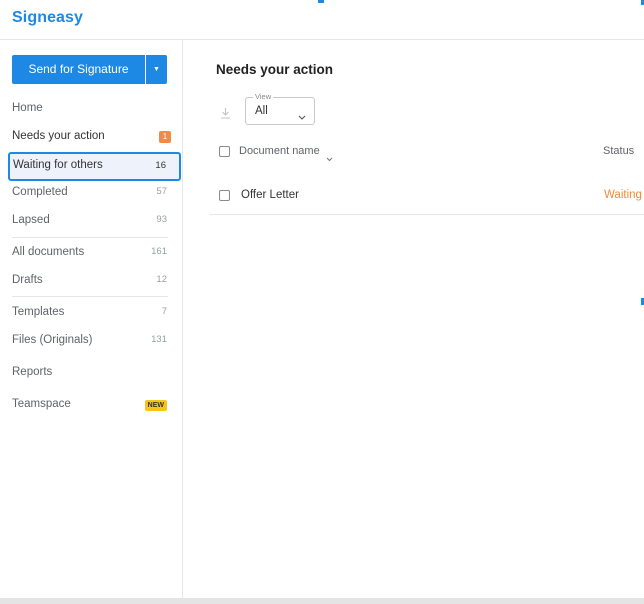 The image size is (644, 604). I want to click on send-options-dropdown: ▼, so click(156, 69).